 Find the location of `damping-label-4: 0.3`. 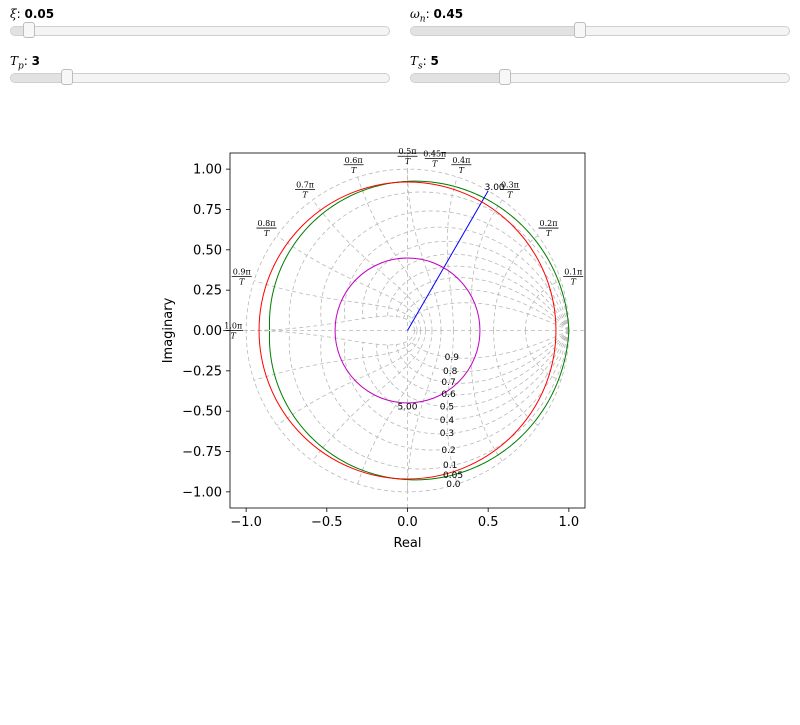

damping-label-4: 0.3 is located at coordinates (447, 434).